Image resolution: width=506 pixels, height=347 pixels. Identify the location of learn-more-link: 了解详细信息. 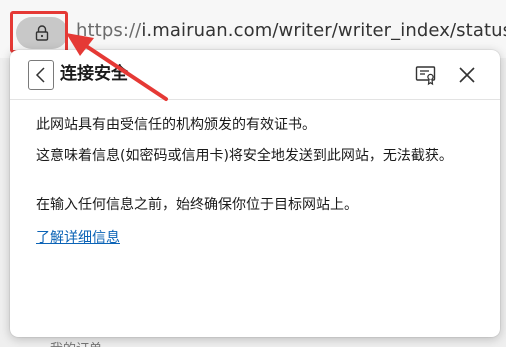
(78, 238).